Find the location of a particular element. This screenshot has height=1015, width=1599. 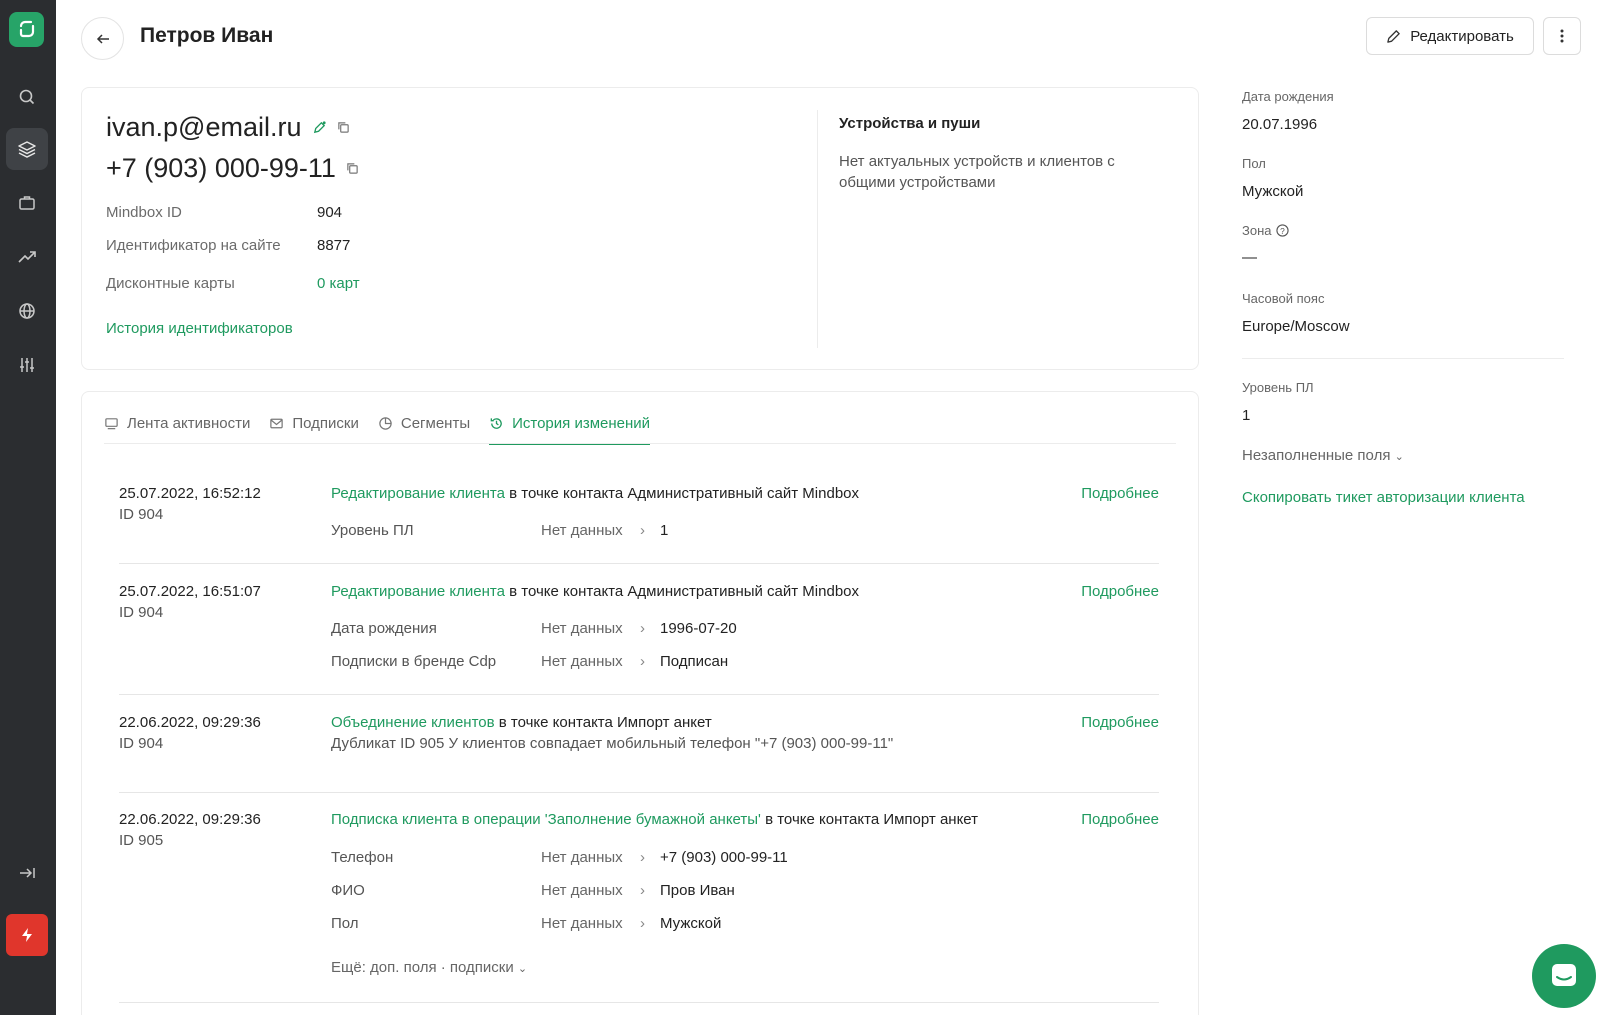

tab-activity-feed: Лента активности is located at coordinates (177, 423).